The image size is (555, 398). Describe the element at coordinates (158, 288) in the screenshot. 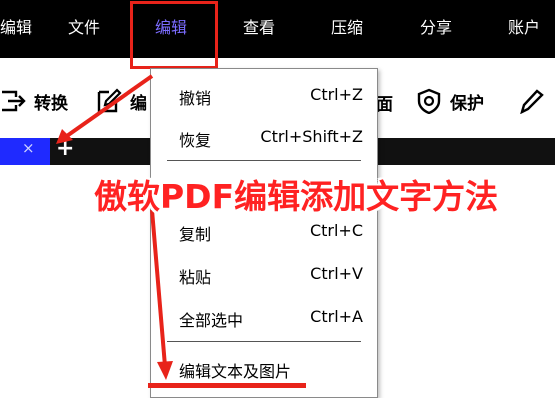

I see `arrow-to-edit-text` at that location.